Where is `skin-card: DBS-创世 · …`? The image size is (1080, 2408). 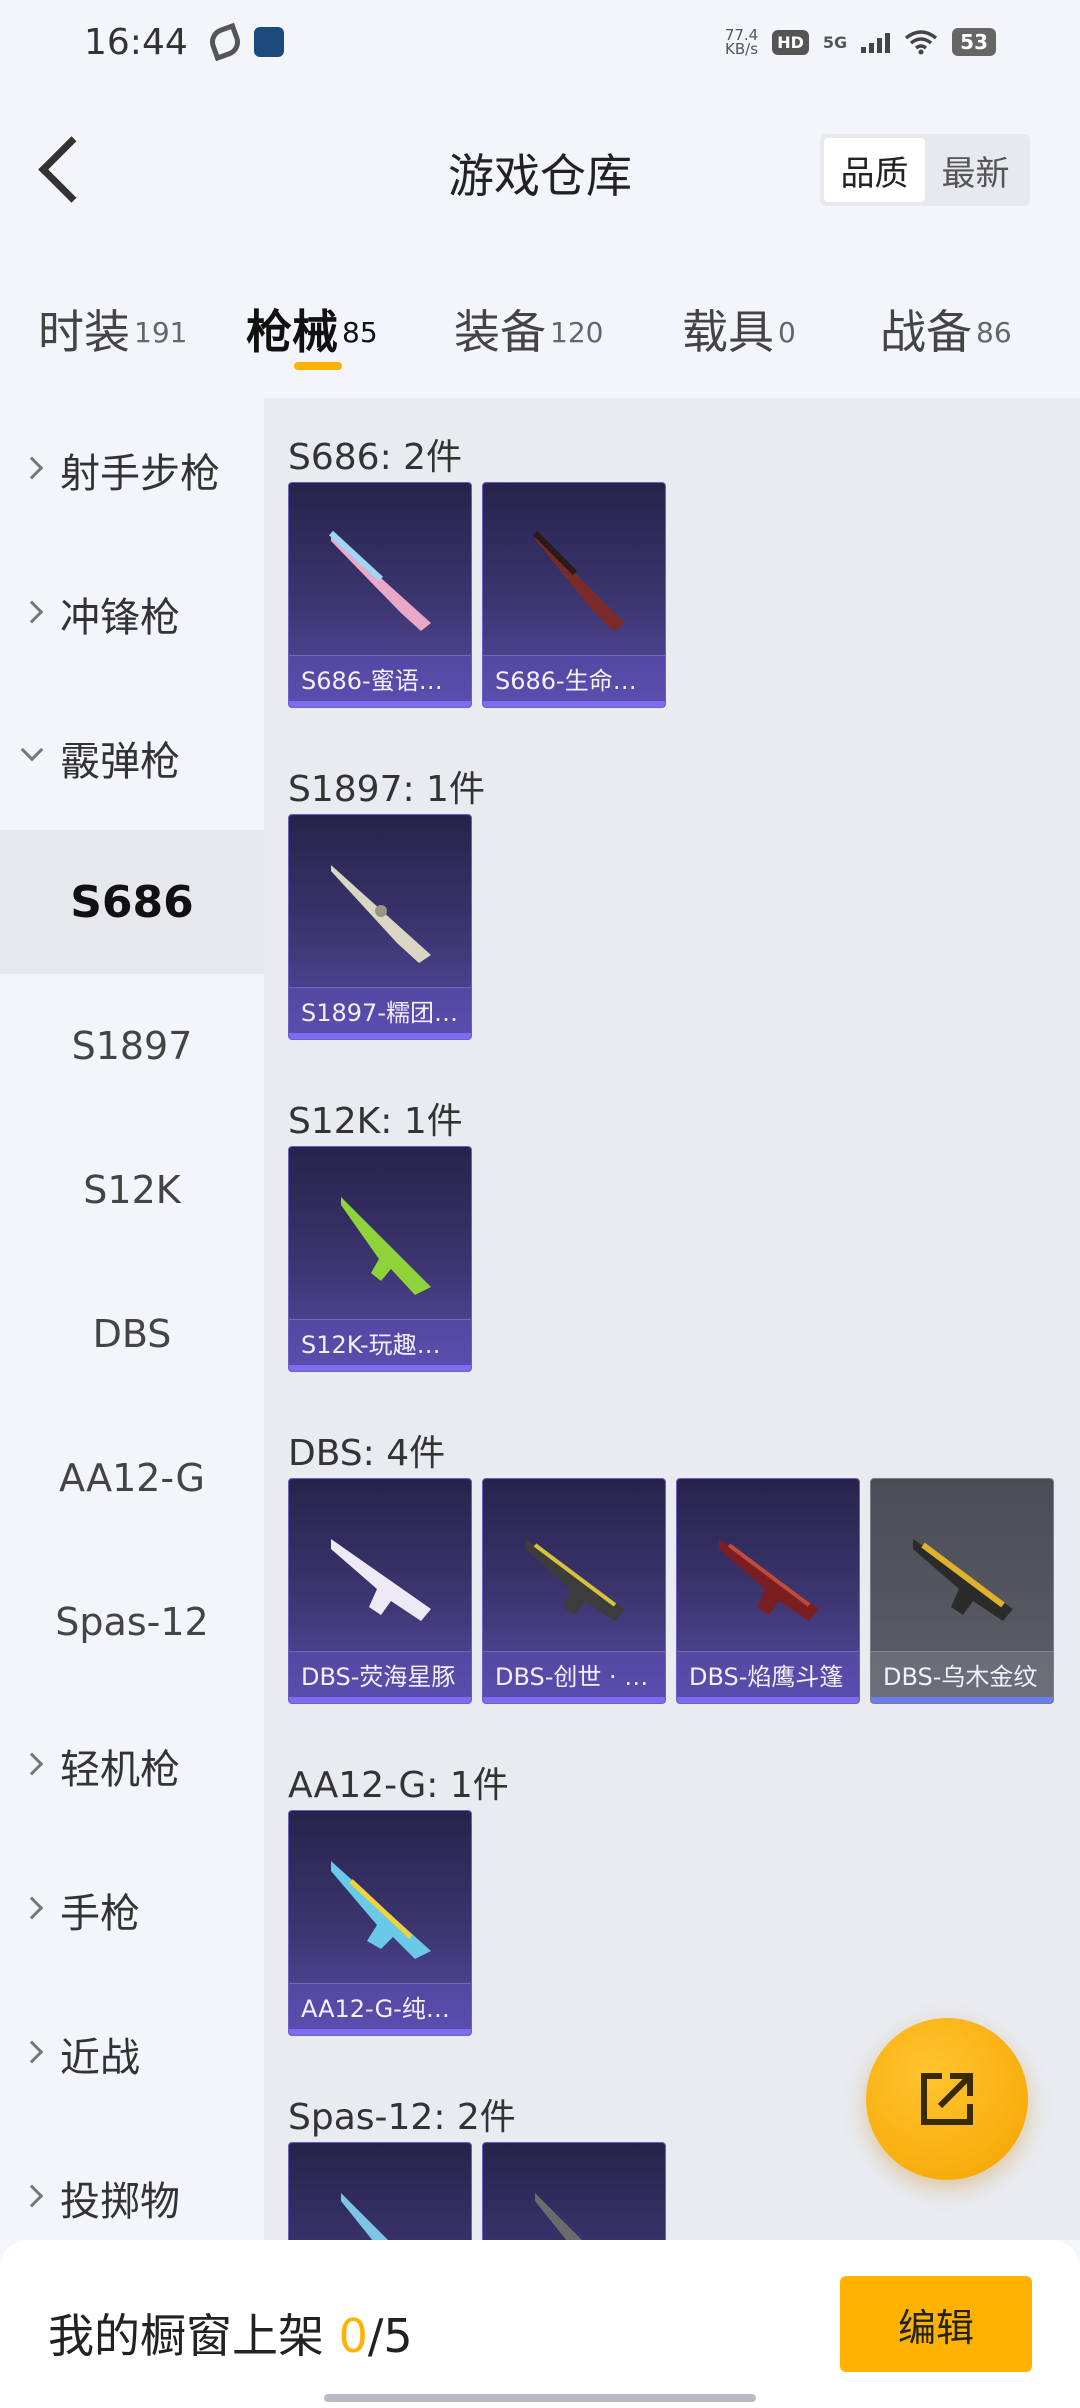 skin-card: DBS-创世 · … is located at coordinates (574, 1591).